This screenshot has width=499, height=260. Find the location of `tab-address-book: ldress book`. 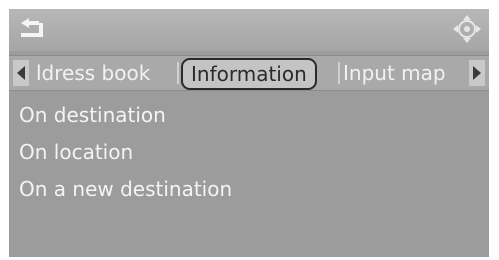

tab-address-book: ldress book is located at coordinates (93, 73).